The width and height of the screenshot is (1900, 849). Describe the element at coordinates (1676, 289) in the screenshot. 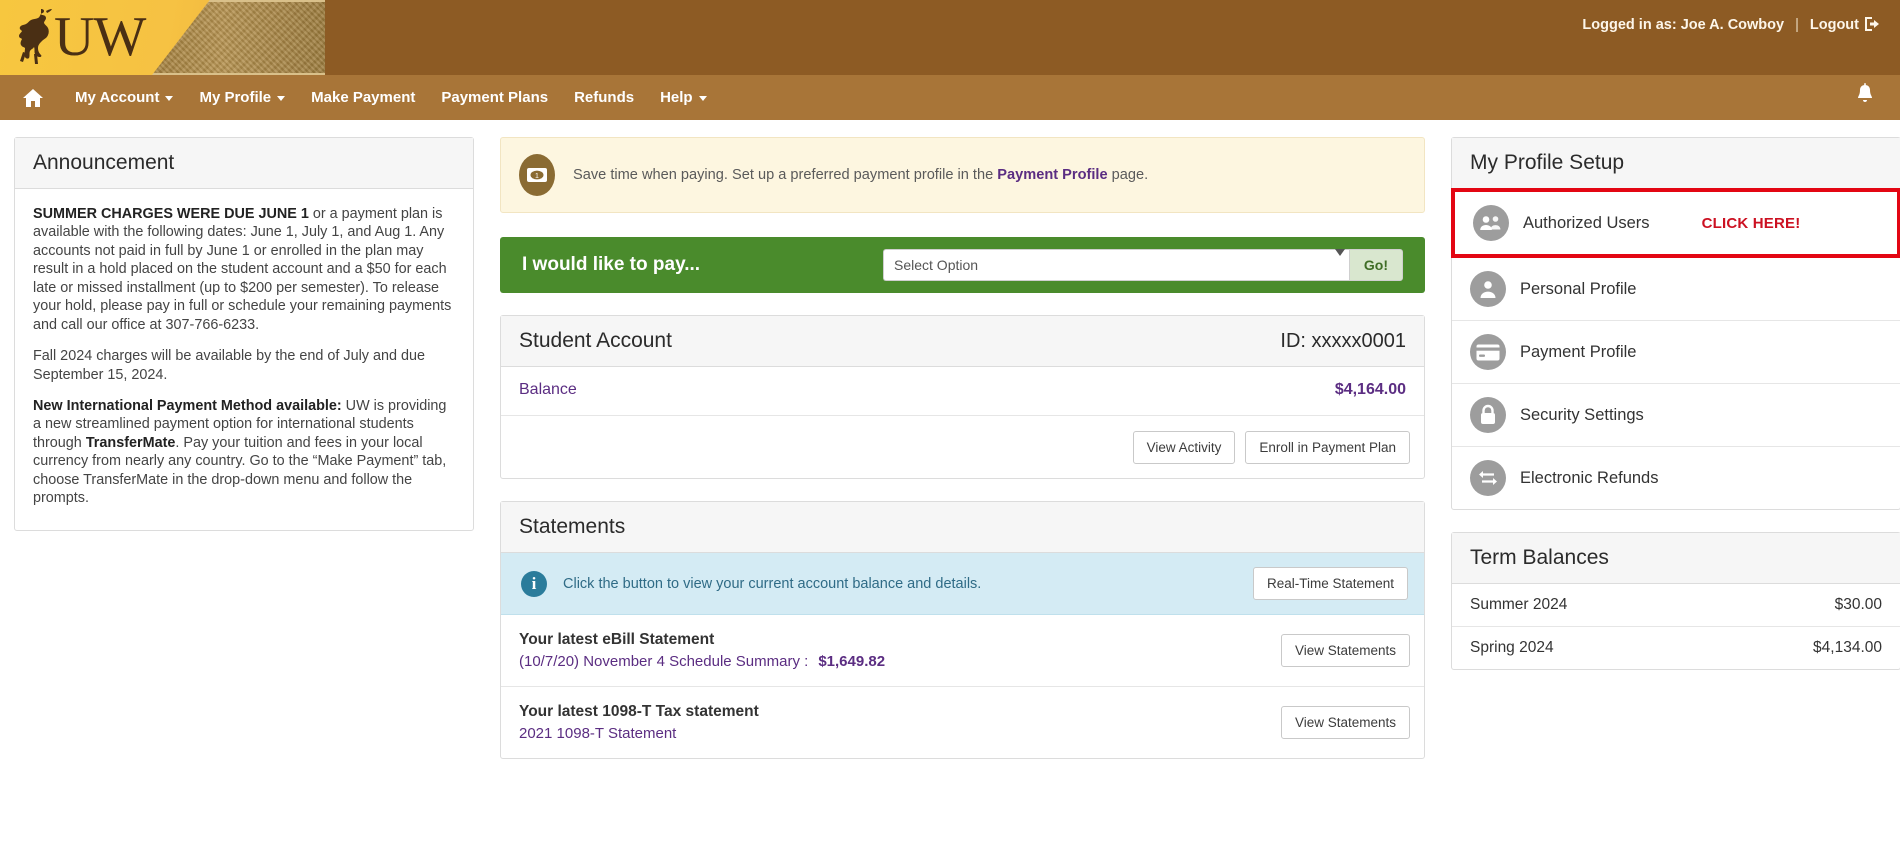

I see `sidebar-item-personal-profile: Personal Profile` at that location.